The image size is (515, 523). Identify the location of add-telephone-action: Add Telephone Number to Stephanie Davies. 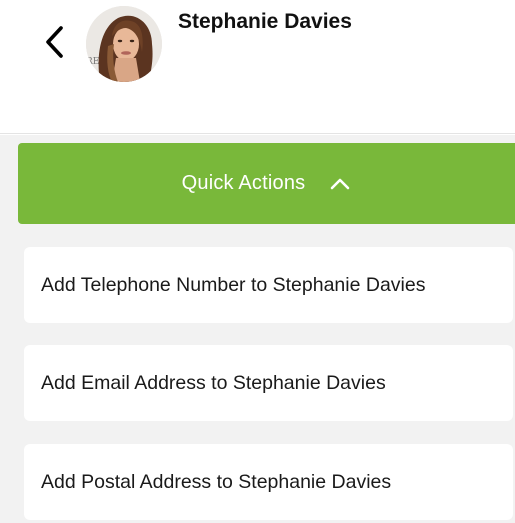
(268, 285).